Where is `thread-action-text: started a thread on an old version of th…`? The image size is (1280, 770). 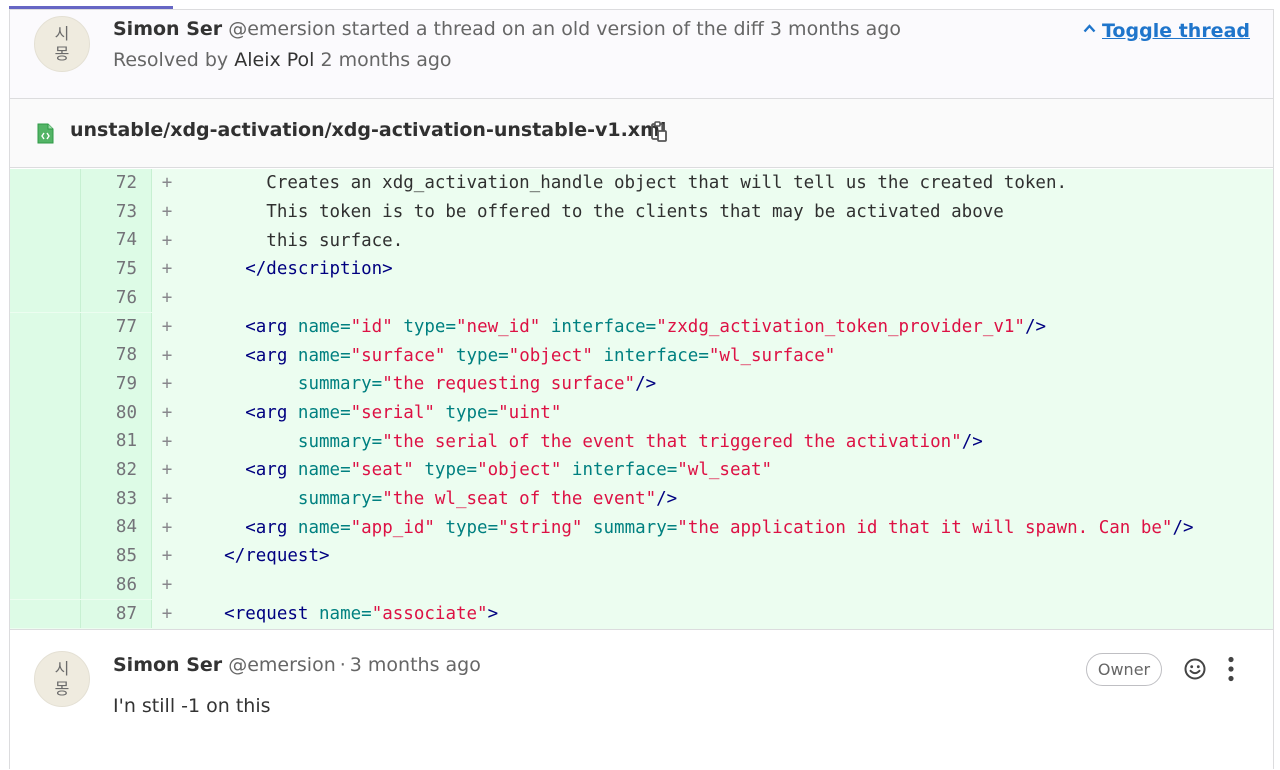 thread-action-text: started a thread on an old version of th… is located at coordinates (621, 29).